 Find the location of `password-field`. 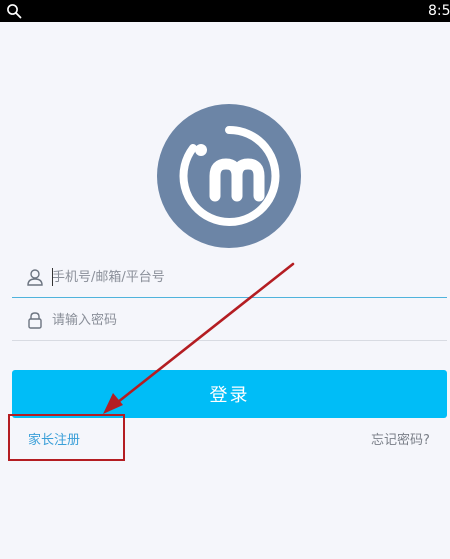

password-field is located at coordinates (229, 320).